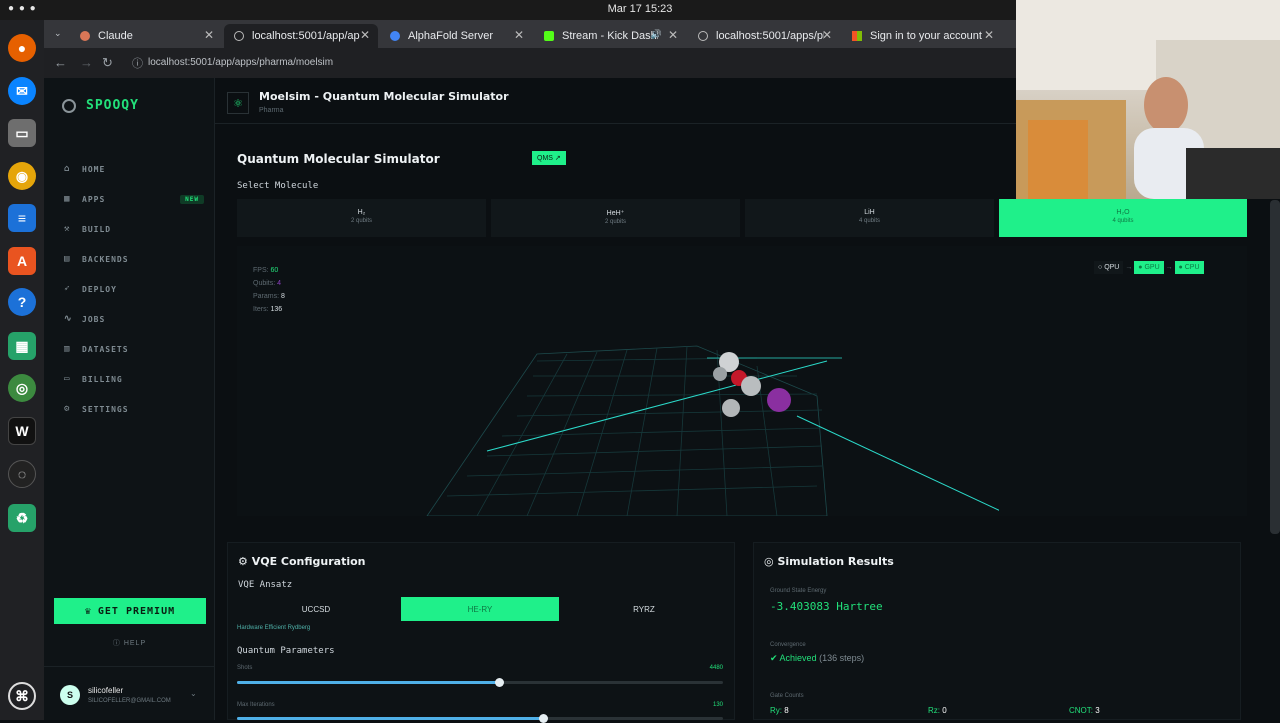 The width and height of the screenshot is (1280, 723). What do you see at coordinates (192, 199) in the screenshot?
I see `new-badge: NEW` at bounding box center [192, 199].